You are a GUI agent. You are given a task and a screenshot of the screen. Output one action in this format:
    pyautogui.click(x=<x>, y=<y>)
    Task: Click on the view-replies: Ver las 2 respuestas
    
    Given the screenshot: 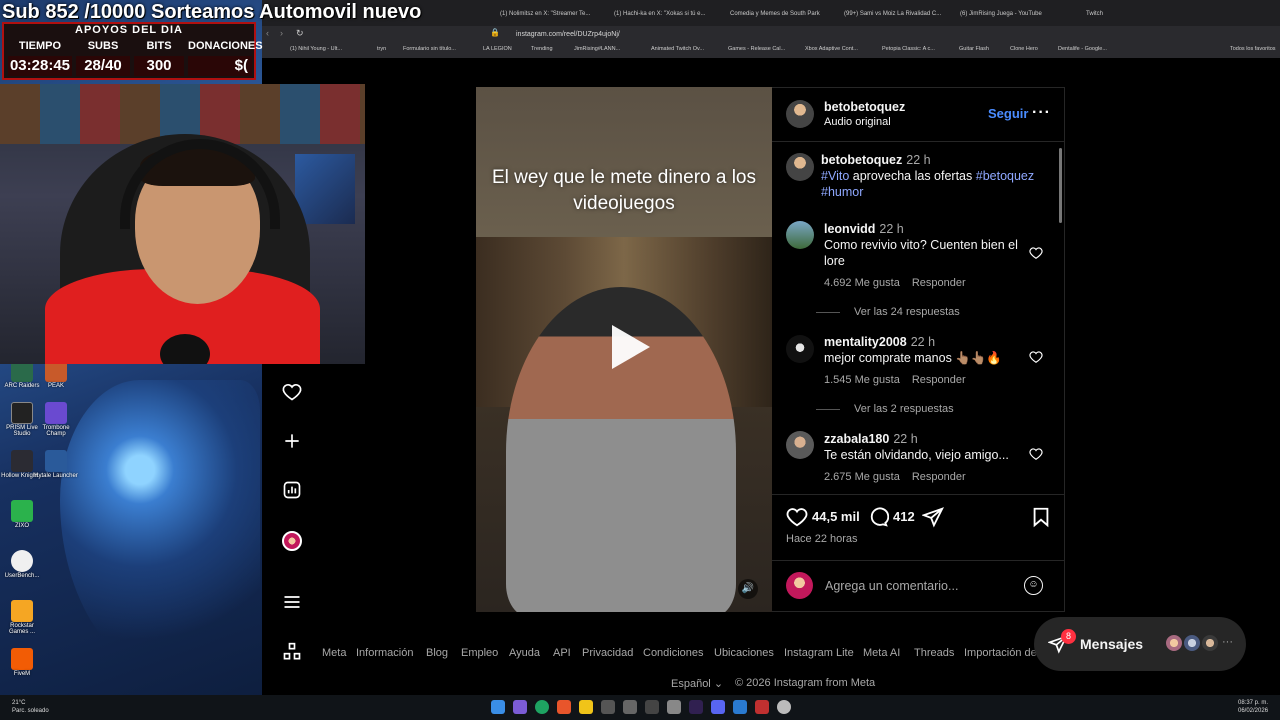 What is the action you would take?
    pyautogui.click(x=885, y=409)
    